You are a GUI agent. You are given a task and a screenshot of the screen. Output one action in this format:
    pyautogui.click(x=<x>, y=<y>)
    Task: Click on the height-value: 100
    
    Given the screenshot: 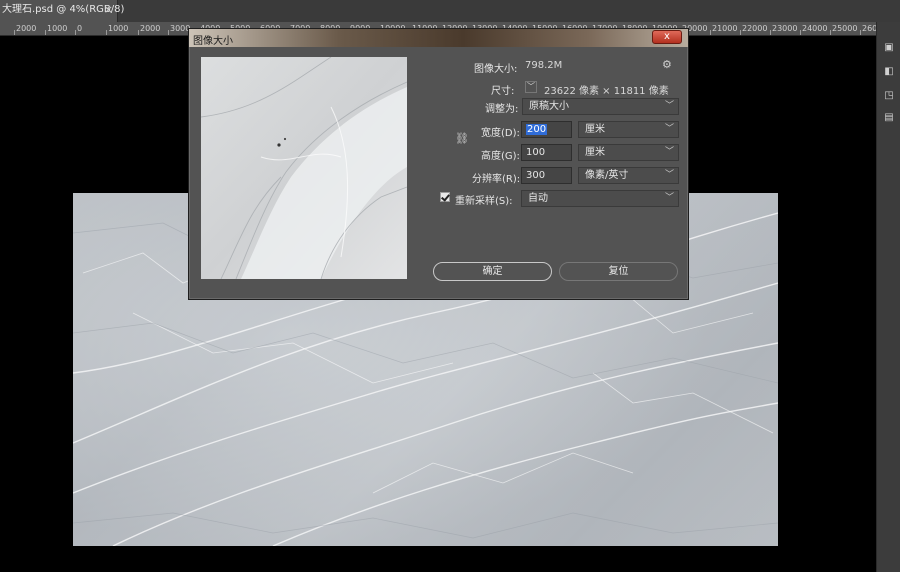 What is the action you would take?
    pyautogui.click(x=536, y=152)
    